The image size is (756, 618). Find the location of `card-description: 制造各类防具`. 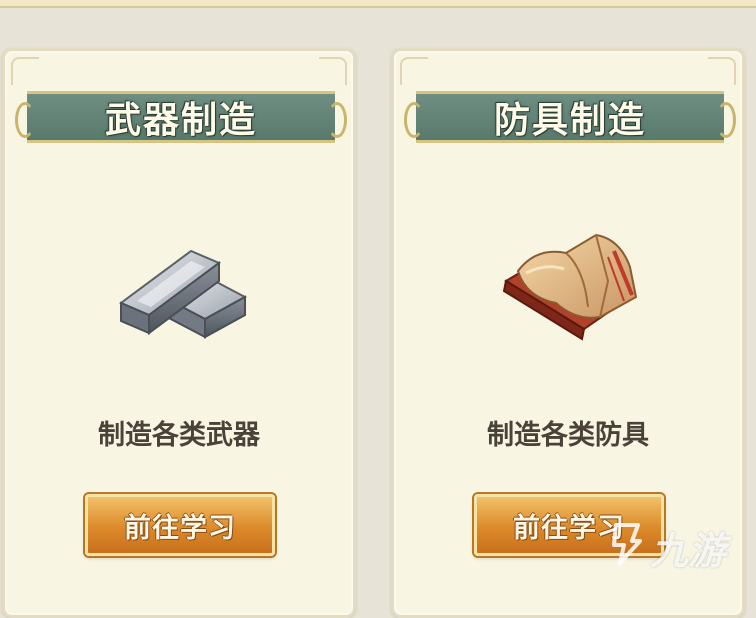

card-description: 制造各类防具 is located at coordinates (568, 435).